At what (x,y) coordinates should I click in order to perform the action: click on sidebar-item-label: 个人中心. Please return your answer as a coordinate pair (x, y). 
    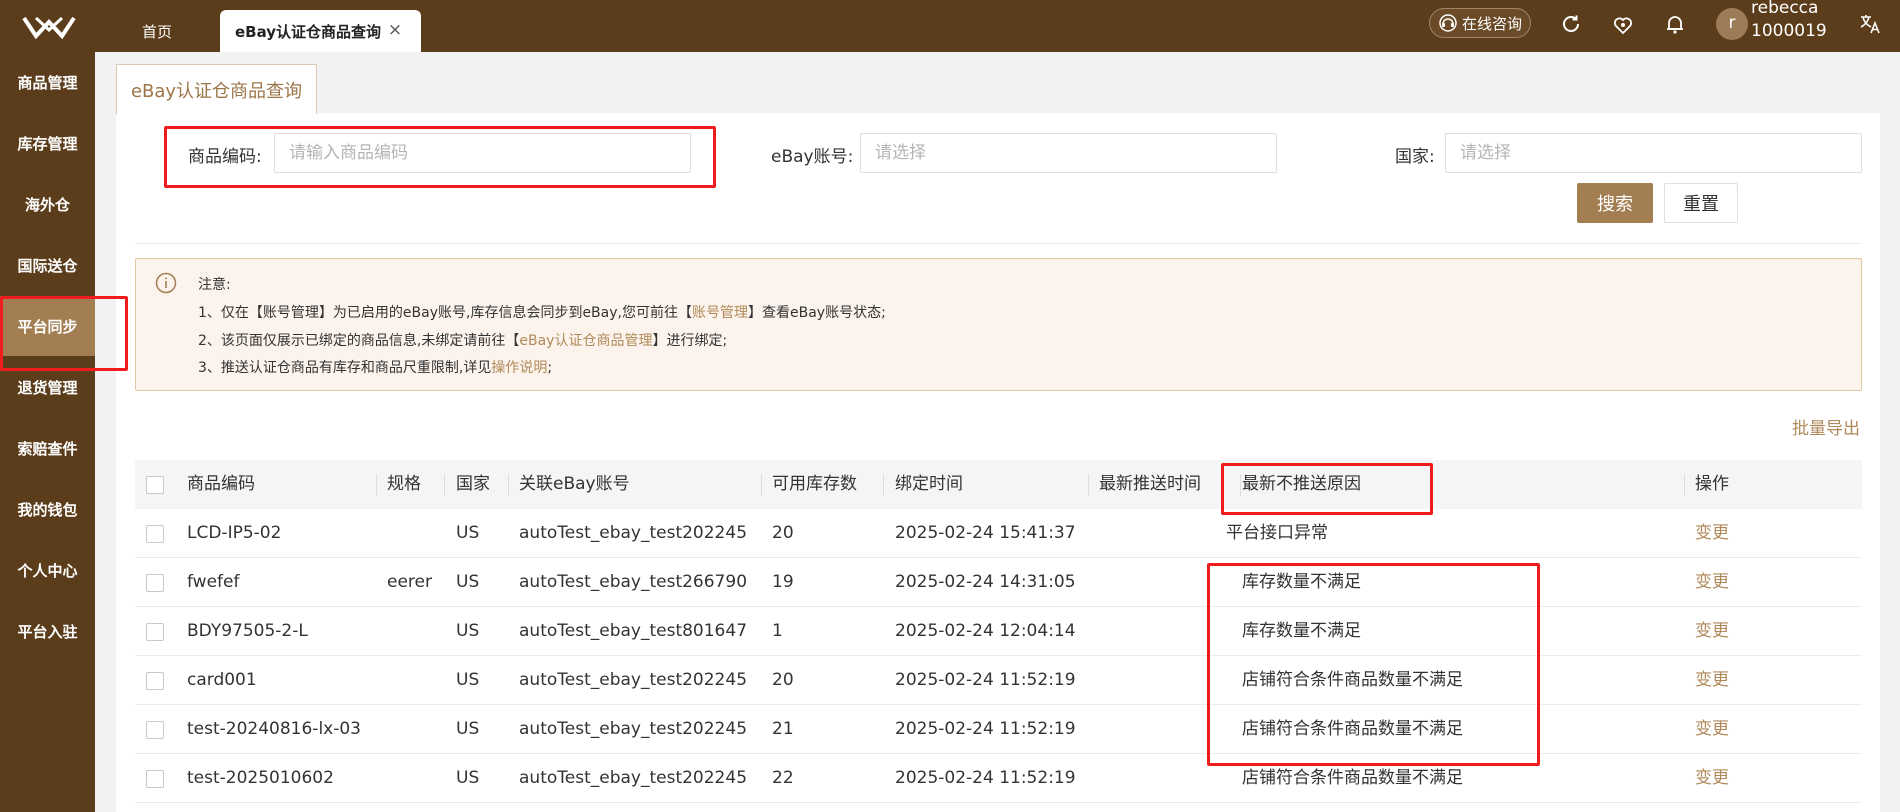
    Looking at the image, I should click on (47, 570).